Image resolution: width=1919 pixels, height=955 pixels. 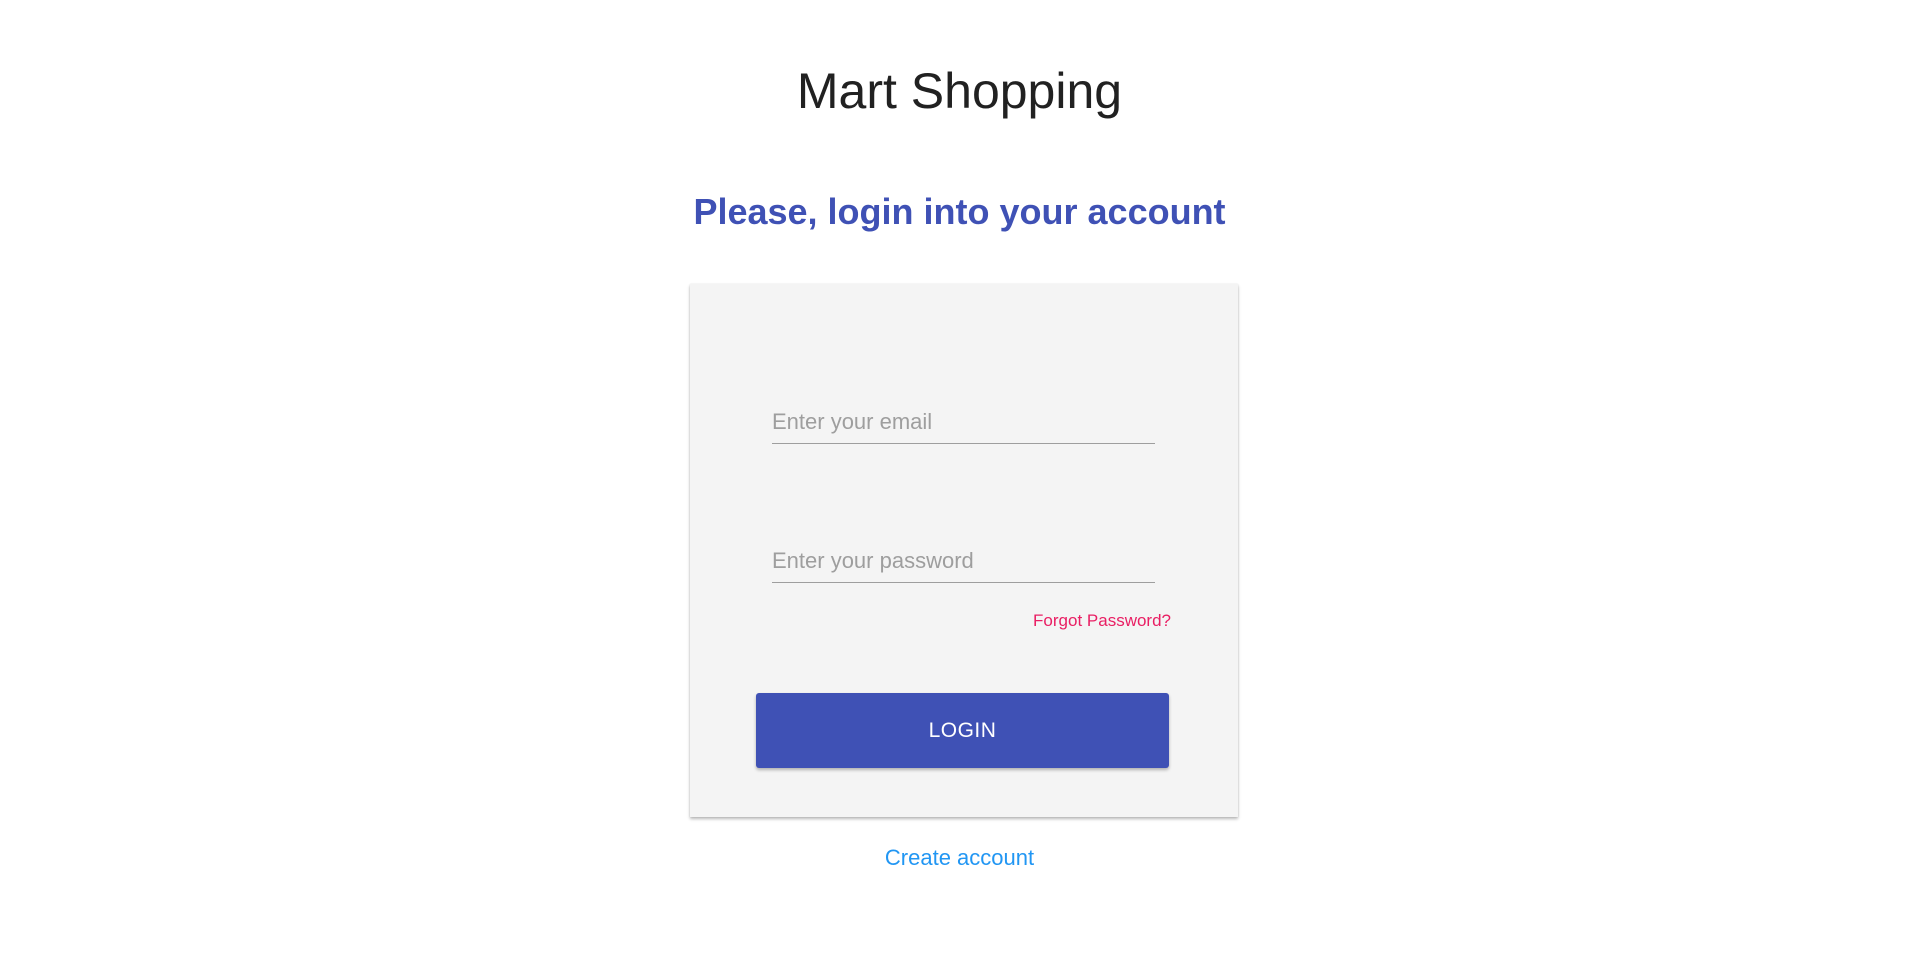 What do you see at coordinates (959, 91) in the screenshot?
I see `app-title: Mart Shopping` at bounding box center [959, 91].